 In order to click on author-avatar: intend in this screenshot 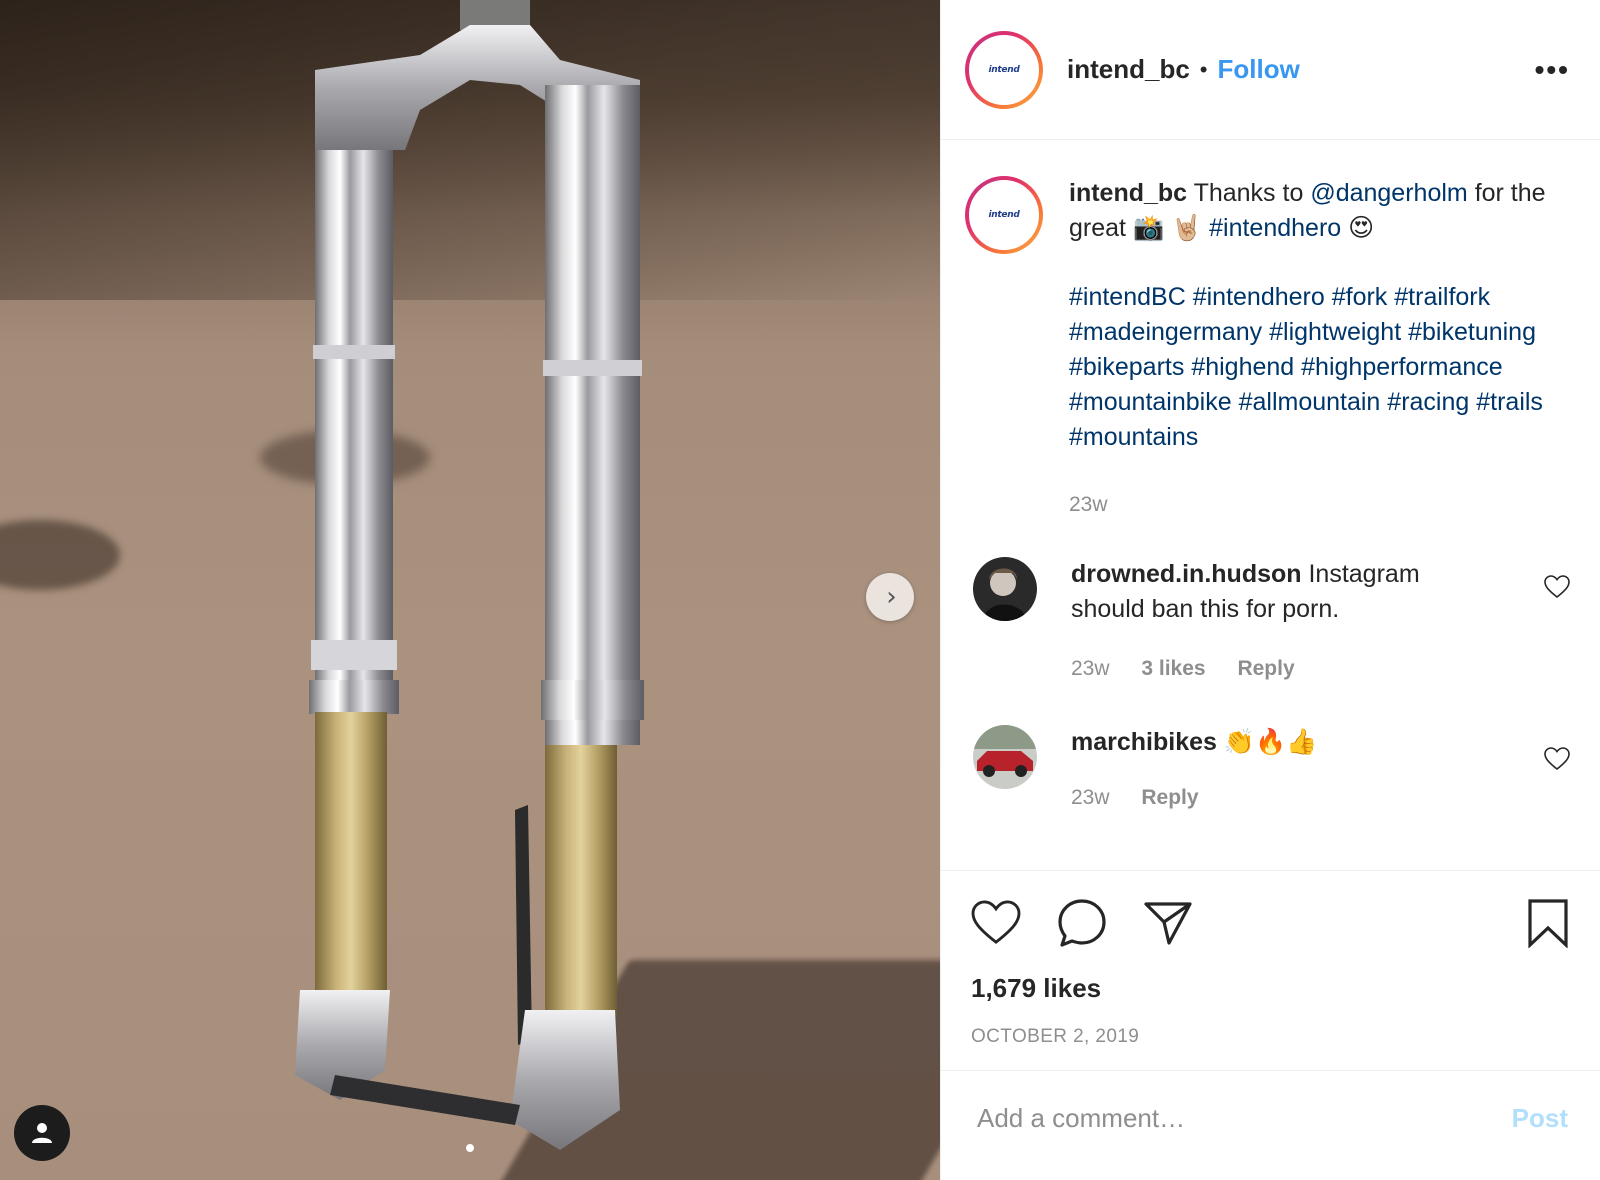, I will do `click(1004, 69)`.